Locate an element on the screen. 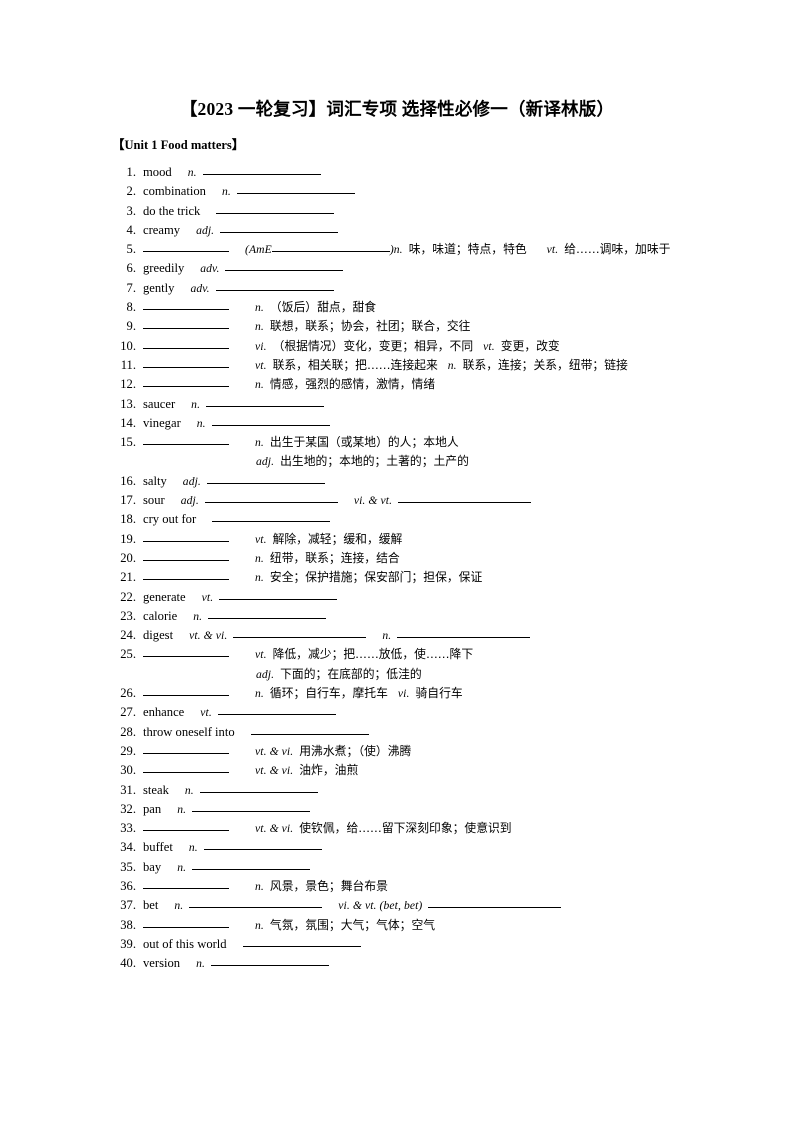  entry-body: vi. （根据情况）变化，变更；相异，不同 vt. 变更，改变 is located at coordinates (351, 346).